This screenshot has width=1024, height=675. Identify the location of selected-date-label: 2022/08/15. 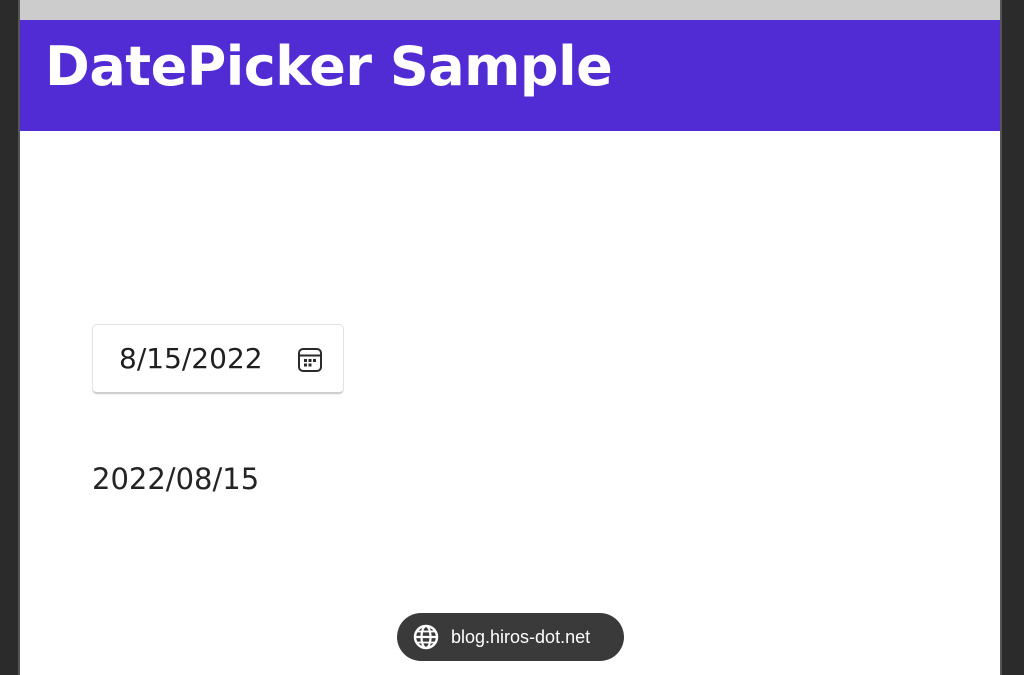
(176, 479).